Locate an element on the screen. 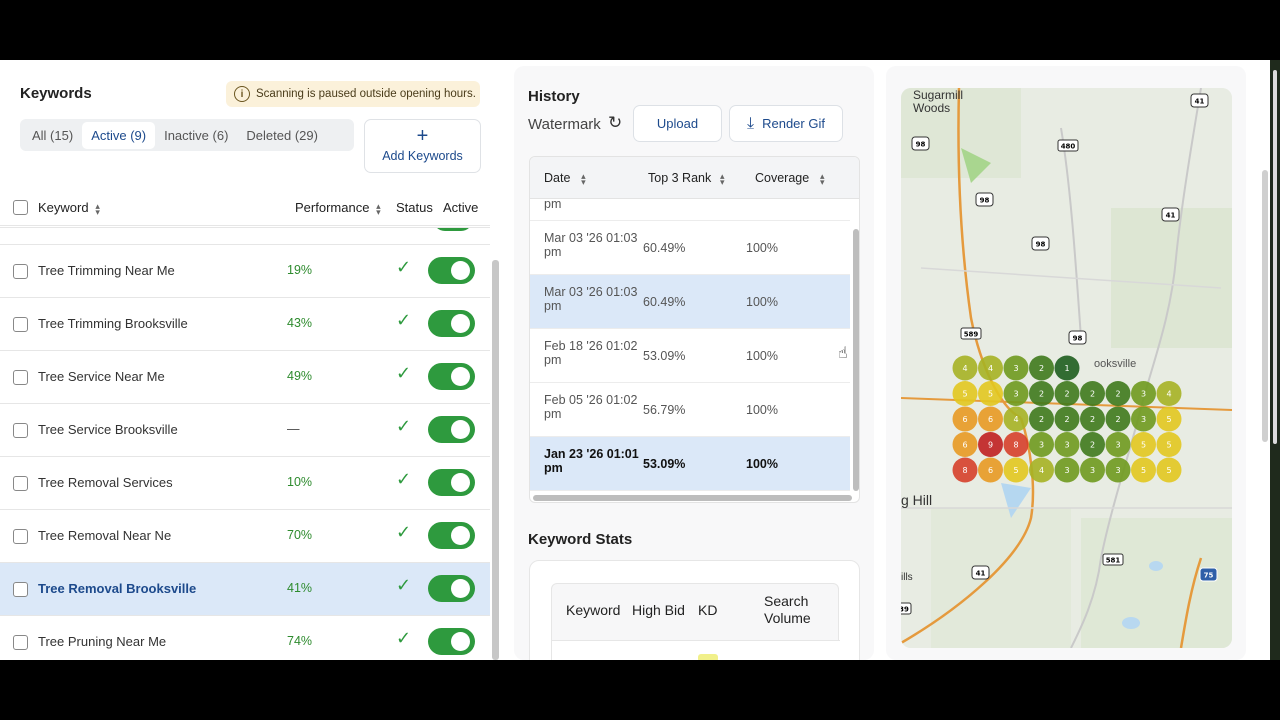  svg-text: 581 is located at coordinates (1113, 561).